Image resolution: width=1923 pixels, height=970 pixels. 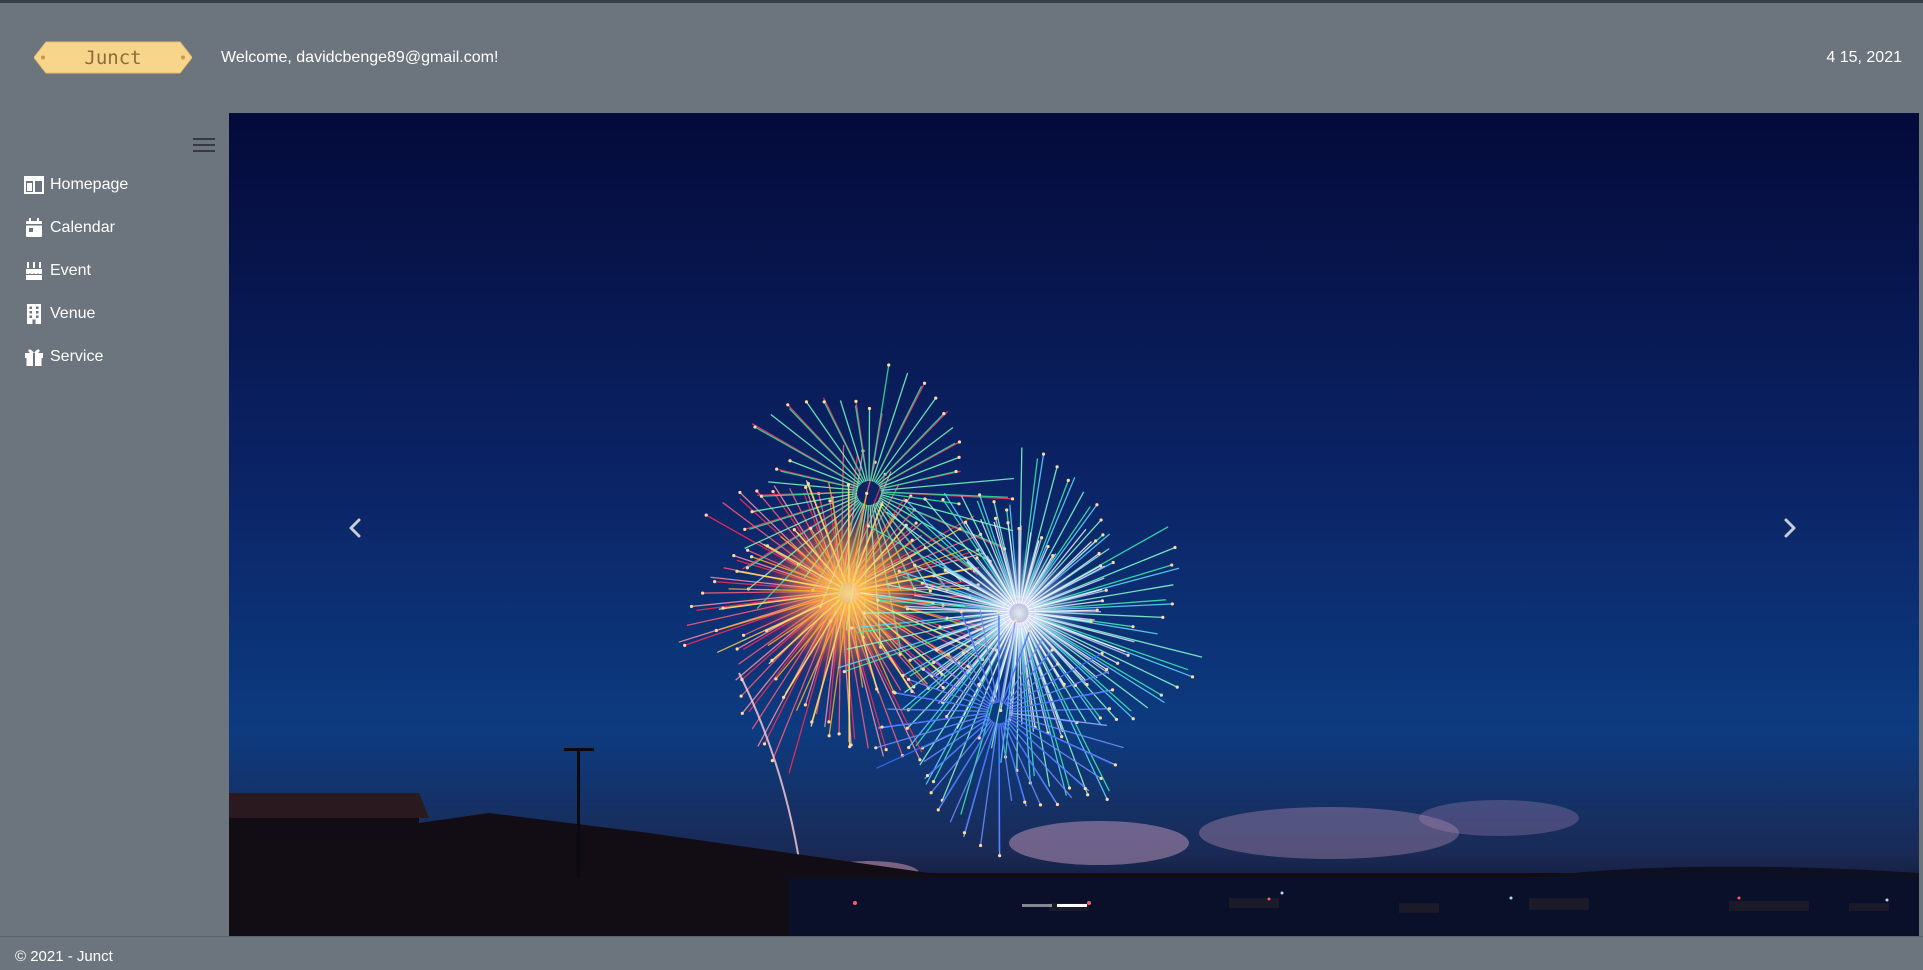 What do you see at coordinates (961, 953) in the screenshot?
I see `footer: © 2021 - Junct` at bounding box center [961, 953].